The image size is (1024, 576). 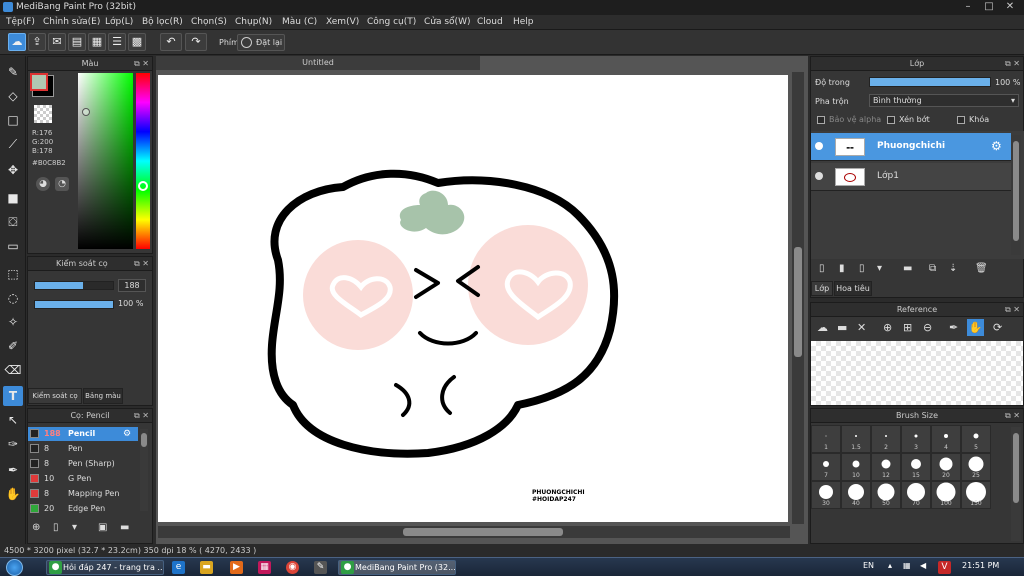 What do you see at coordinates (861, 327) in the screenshot?
I see `close-reference-icon: ✕` at bounding box center [861, 327].